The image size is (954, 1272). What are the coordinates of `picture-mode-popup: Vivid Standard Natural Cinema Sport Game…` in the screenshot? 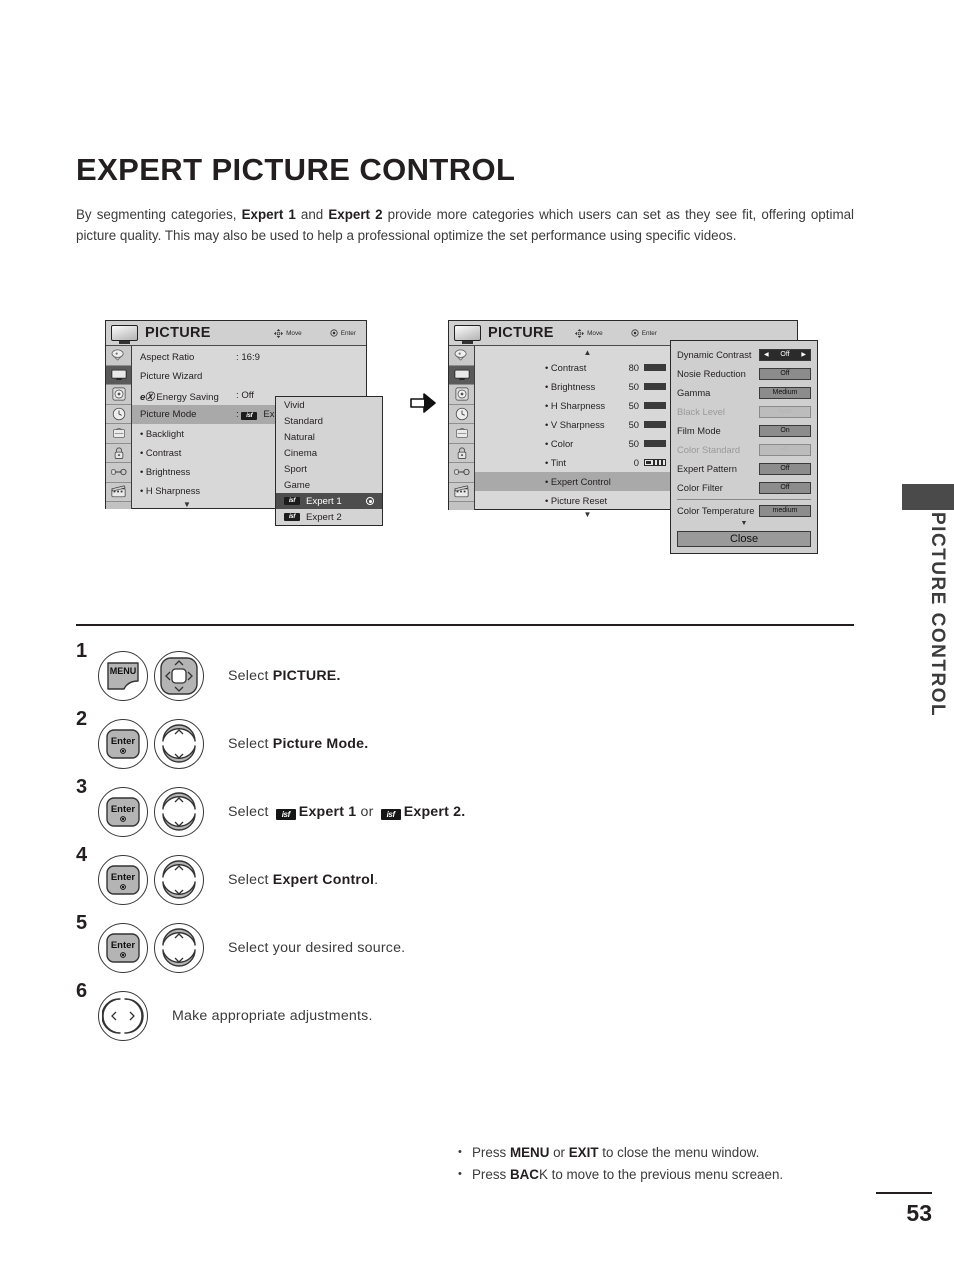 It's located at (329, 461).